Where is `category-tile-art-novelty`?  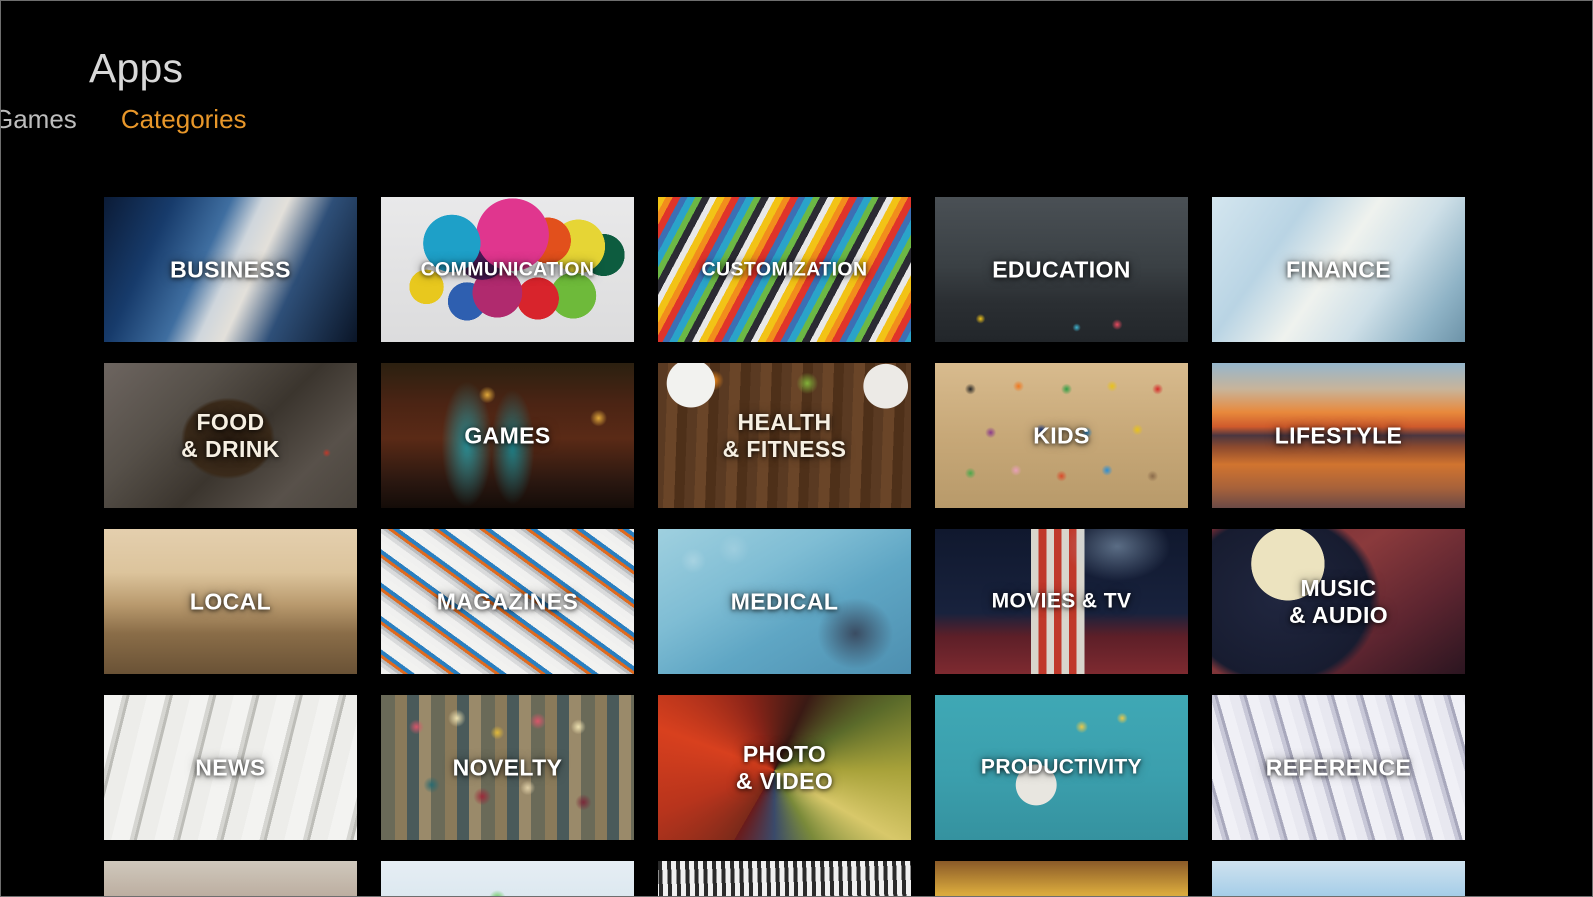 category-tile-art-novelty is located at coordinates (507, 767).